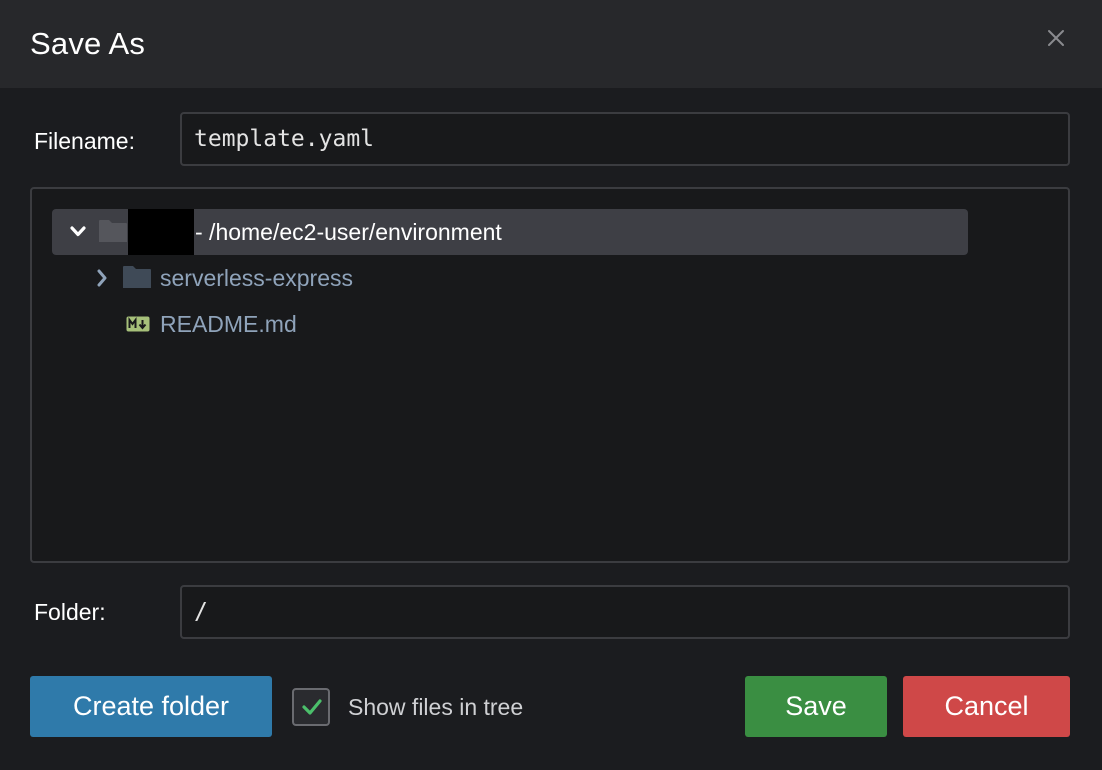 The image size is (1102, 770). I want to click on show-files-label: Show files in tree, so click(435, 707).